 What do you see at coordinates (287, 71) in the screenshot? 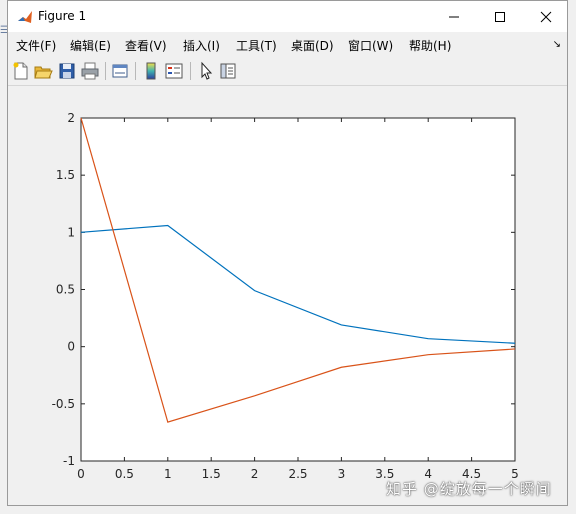
I see `figure-toolbar` at bounding box center [287, 71].